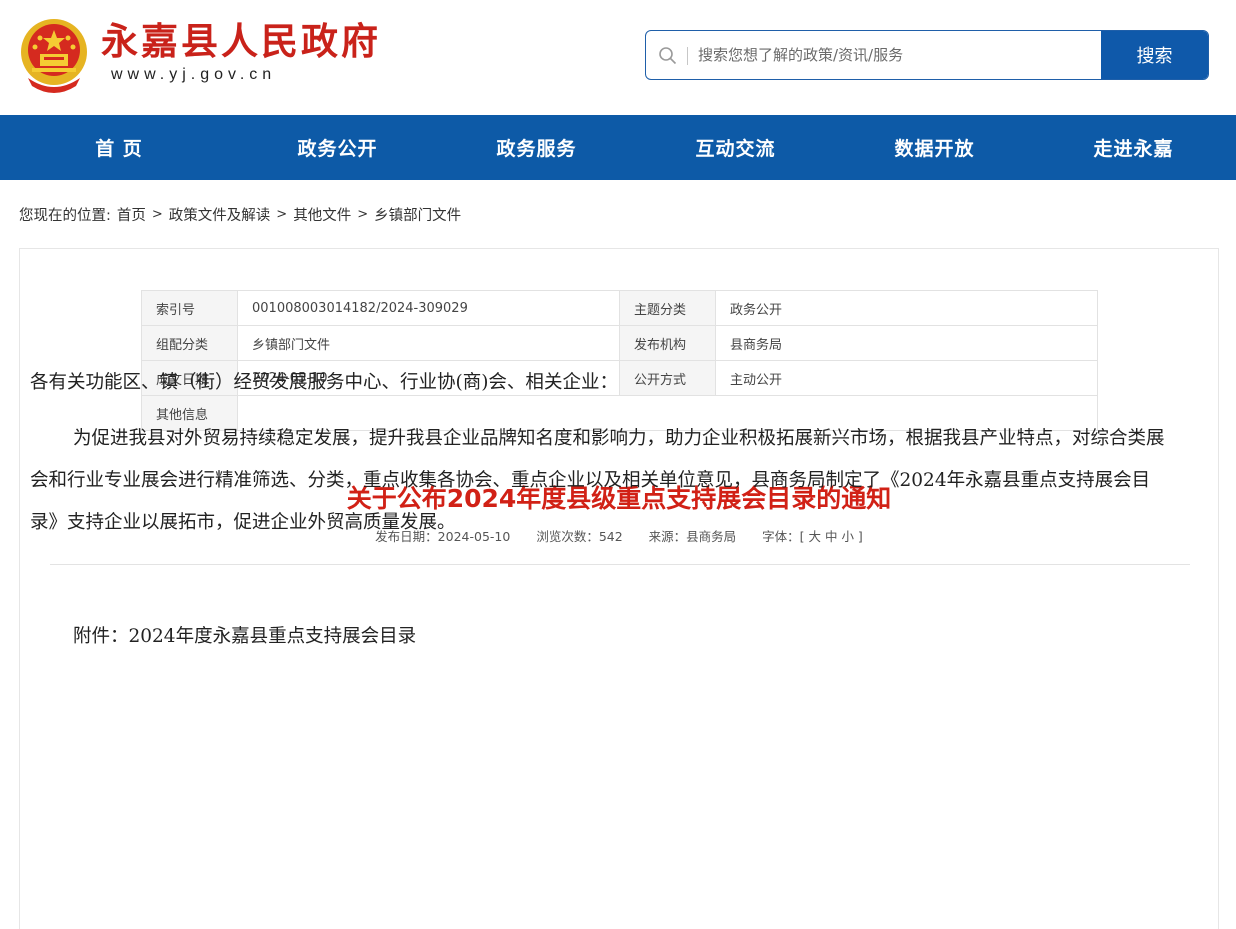  Describe the element at coordinates (906, 308) in the screenshot. I see `meta-value: 政务公开` at that location.